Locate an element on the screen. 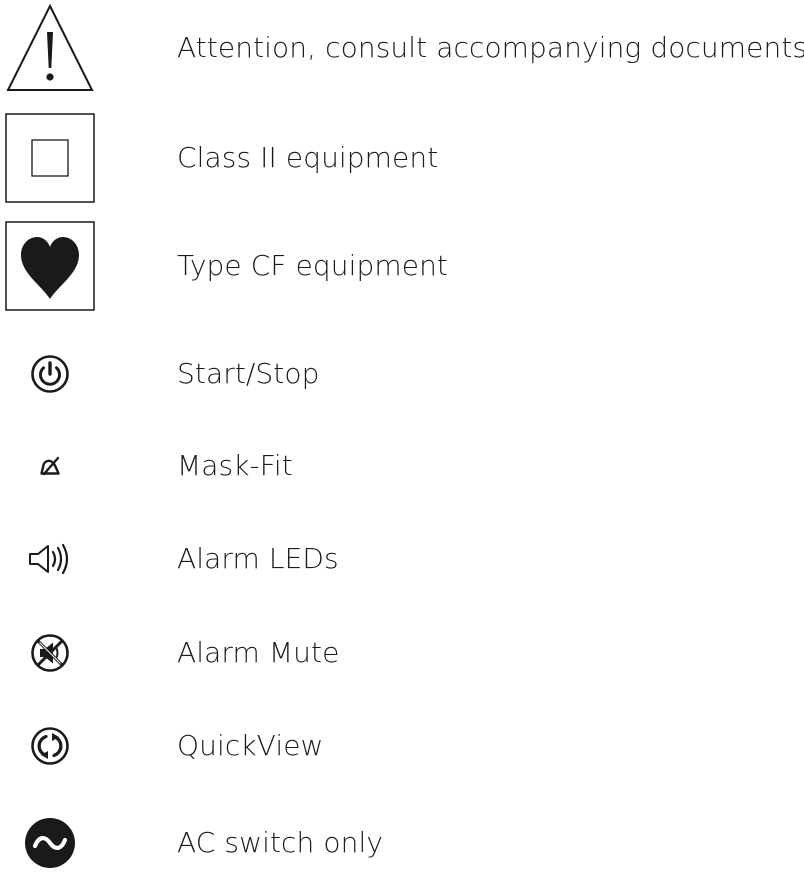  legend-row-mask-fit: Mask-Fit is located at coordinates (402, 466).